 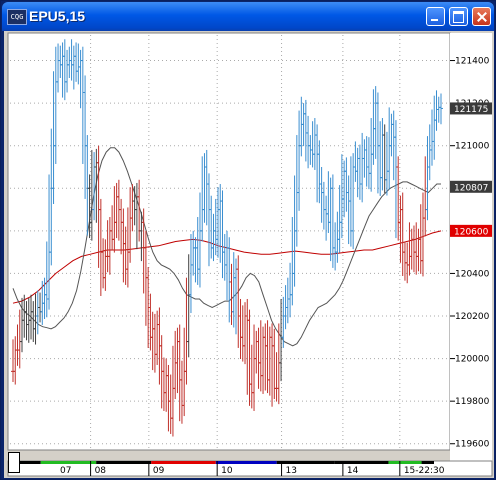 I want to click on y-tick-label: 120000, so click(x=472, y=360).